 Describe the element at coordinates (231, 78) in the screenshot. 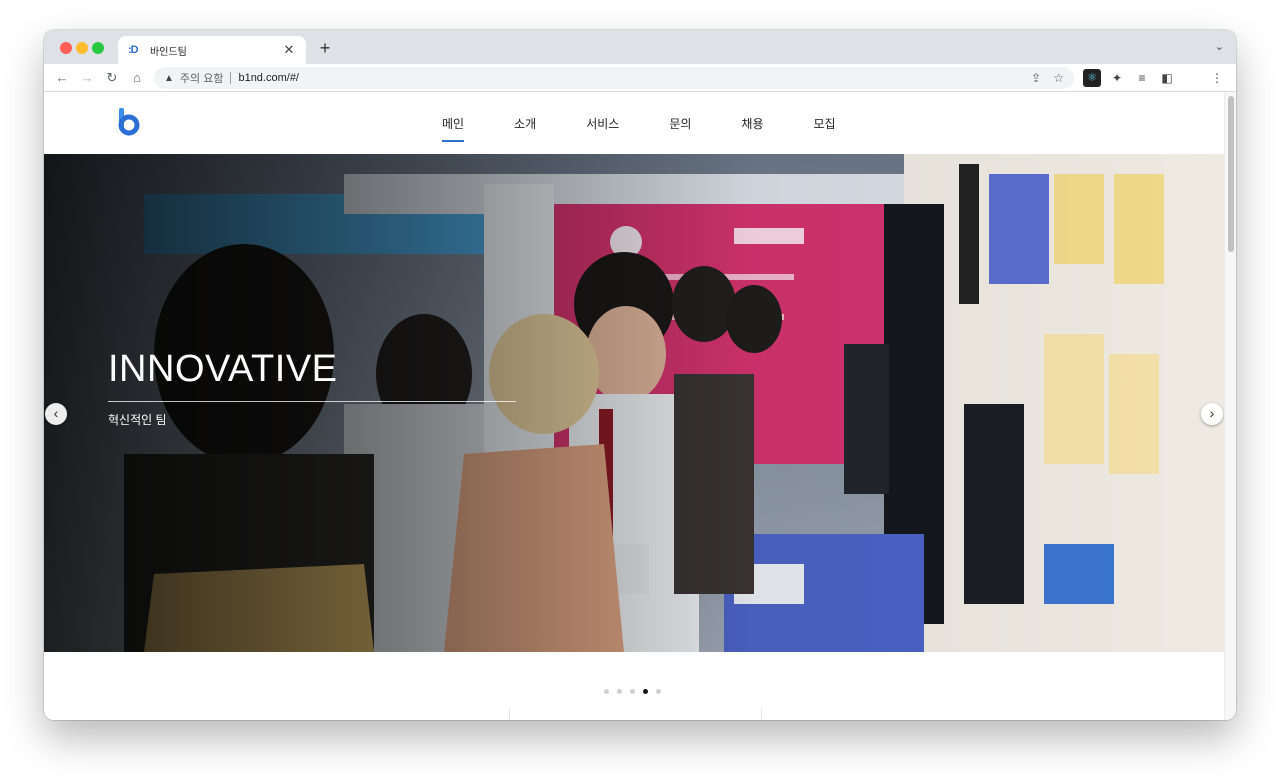

I see `omnibox-divider` at that location.